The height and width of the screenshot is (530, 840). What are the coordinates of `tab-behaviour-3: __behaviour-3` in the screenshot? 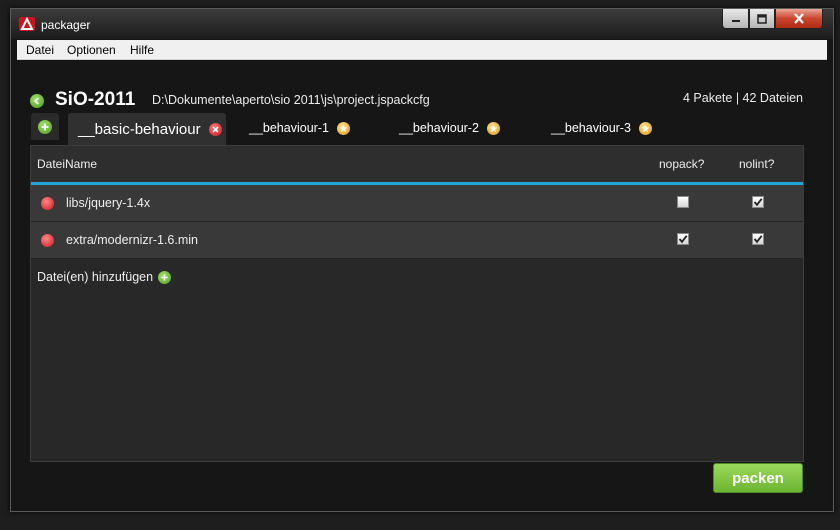 It's located at (601, 128).